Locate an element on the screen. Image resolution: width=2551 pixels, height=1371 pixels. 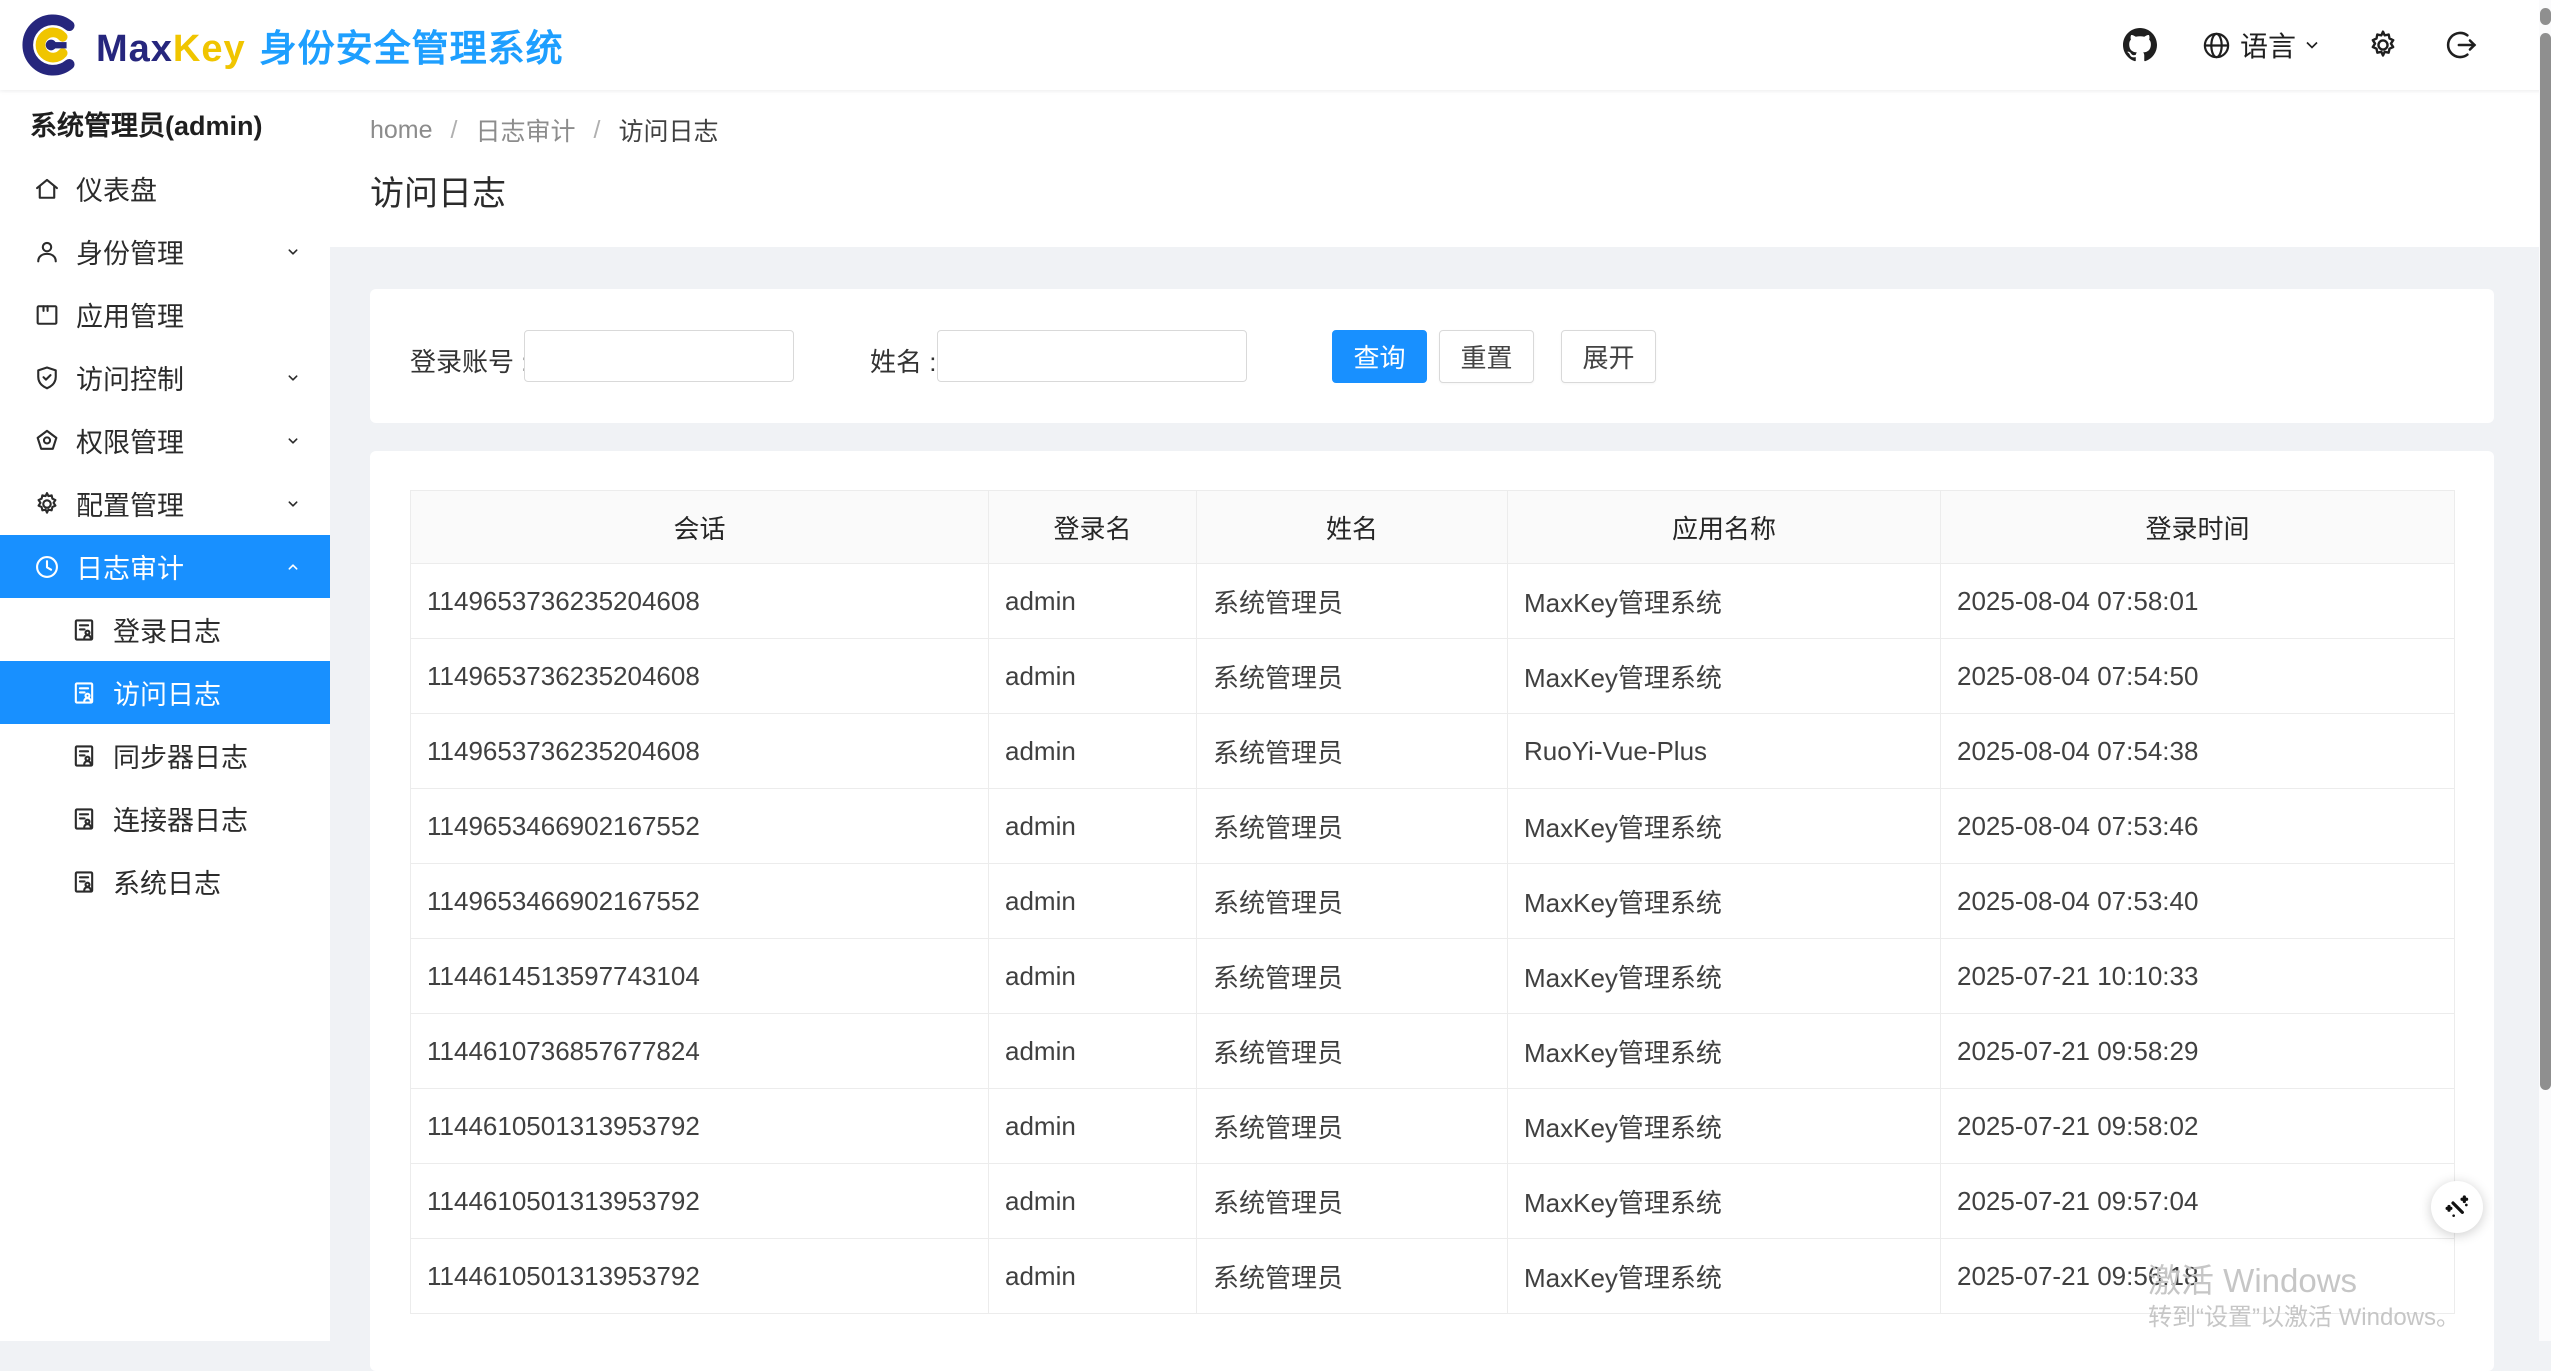
brand-title: 身份安全管理系统 is located at coordinates (411, 48).